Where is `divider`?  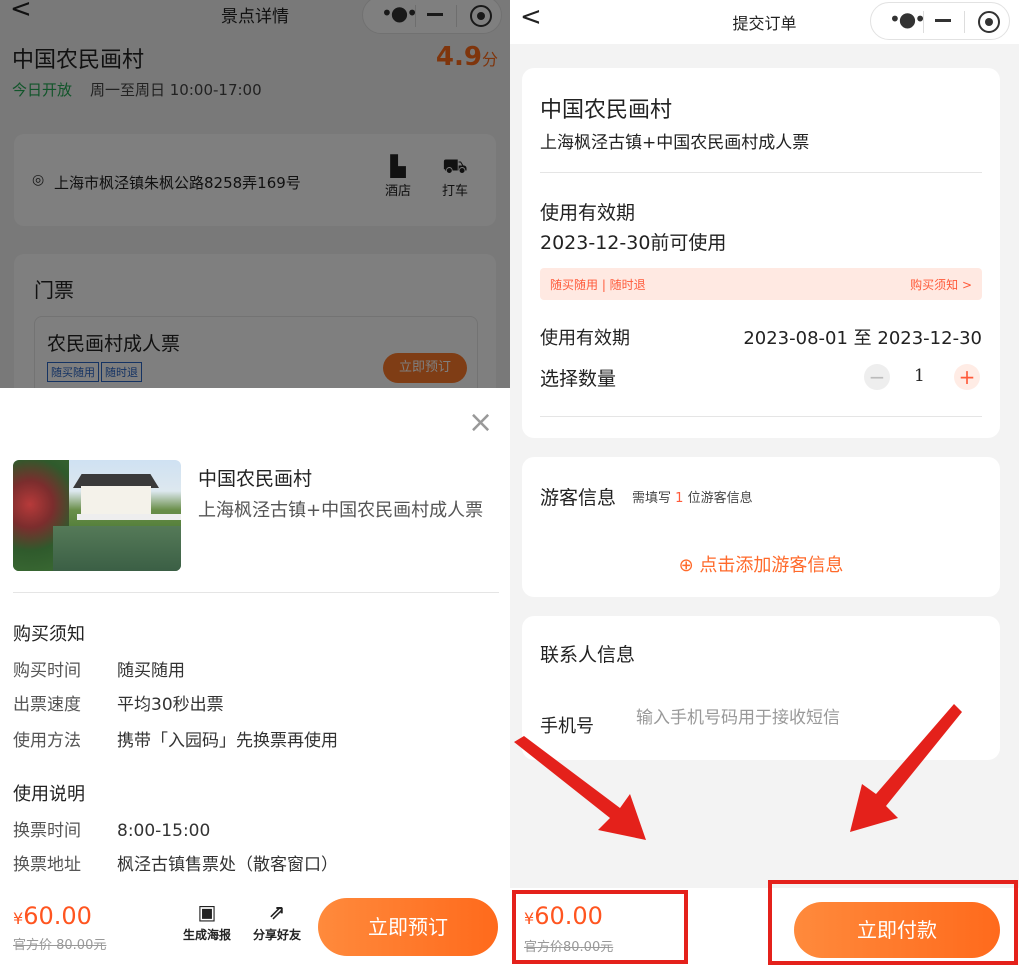
divider is located at coordinates (256, 592).